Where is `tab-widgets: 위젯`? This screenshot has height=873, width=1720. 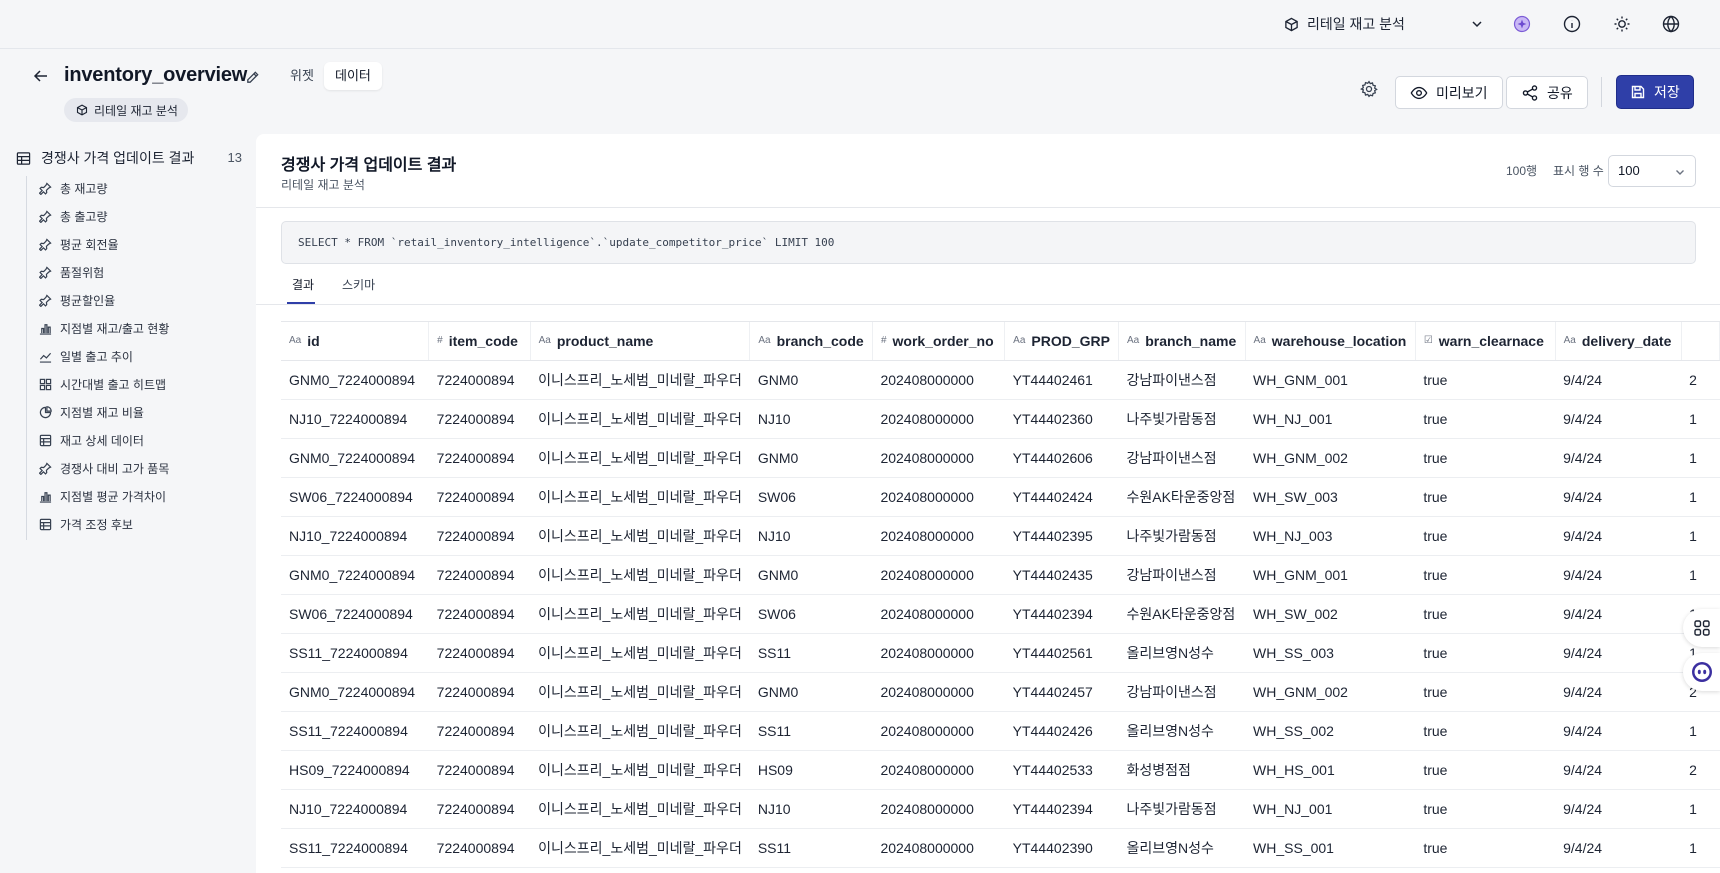
tab-widgets: 위젯 is located at coordinates (302, 76).